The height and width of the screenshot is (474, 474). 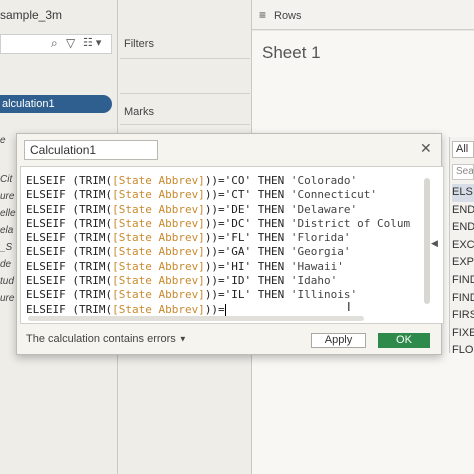 What do you see at coordinates (338, 340) in the screenshot?
I see `apply-button: Apply` at bounding box center [338, 340].